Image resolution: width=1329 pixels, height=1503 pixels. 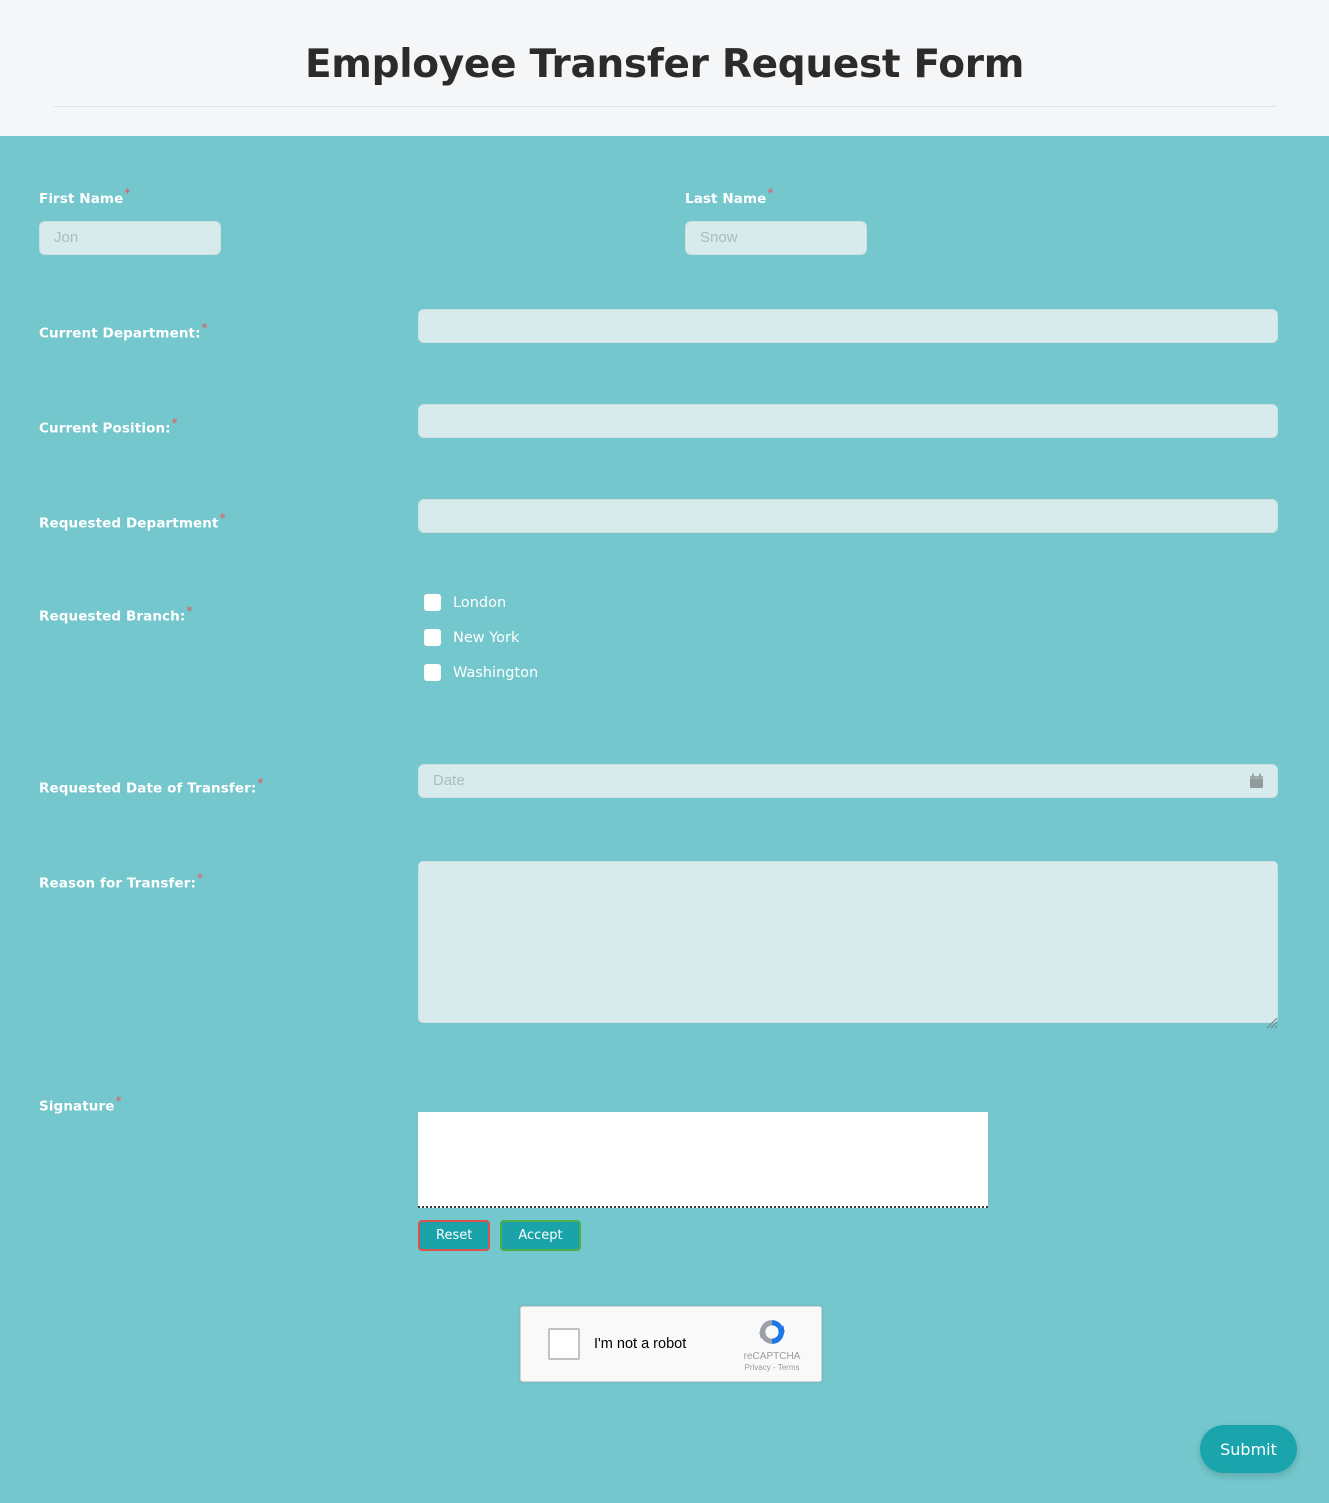 I want to click on recaptcha-checkbox, so click(x=564, y=1344).